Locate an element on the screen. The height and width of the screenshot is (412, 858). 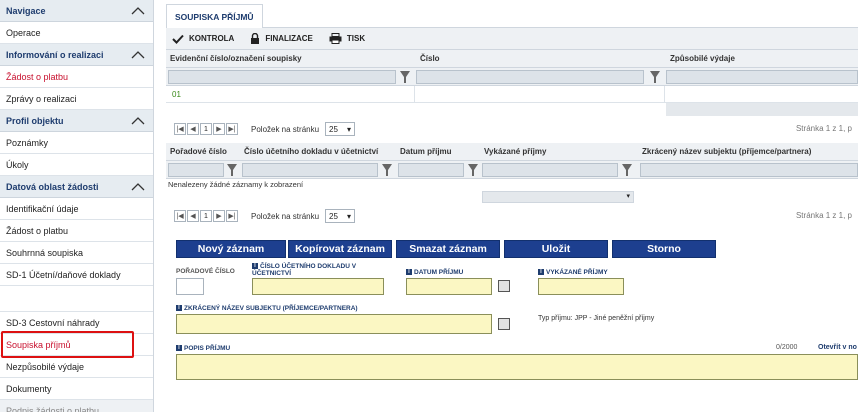
poradove-field is located at coordinates (190, 286).